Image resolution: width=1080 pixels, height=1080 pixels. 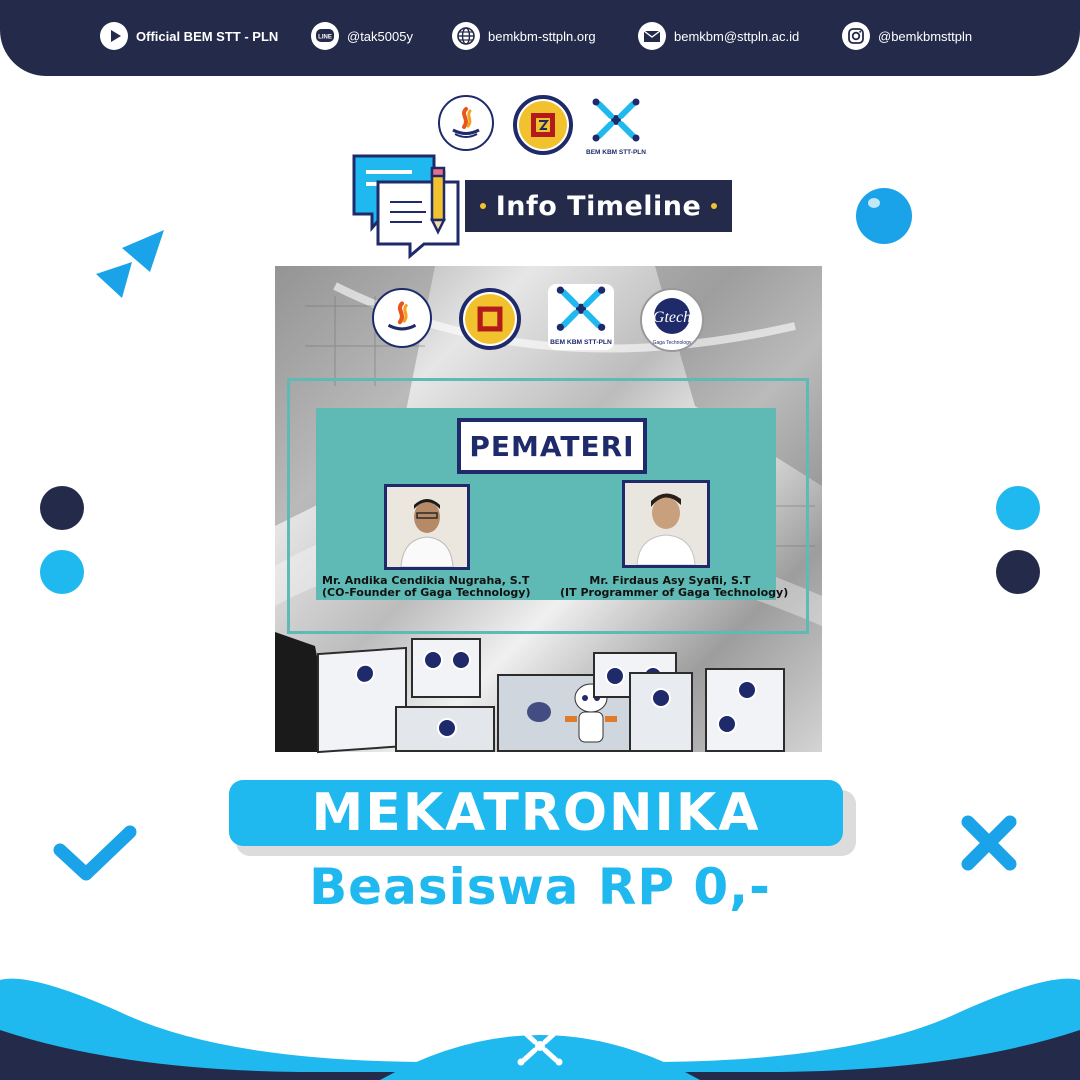 I want to click on poster-bem-logo: BEM KBM STT-PLN, so click(x=581, y=317).